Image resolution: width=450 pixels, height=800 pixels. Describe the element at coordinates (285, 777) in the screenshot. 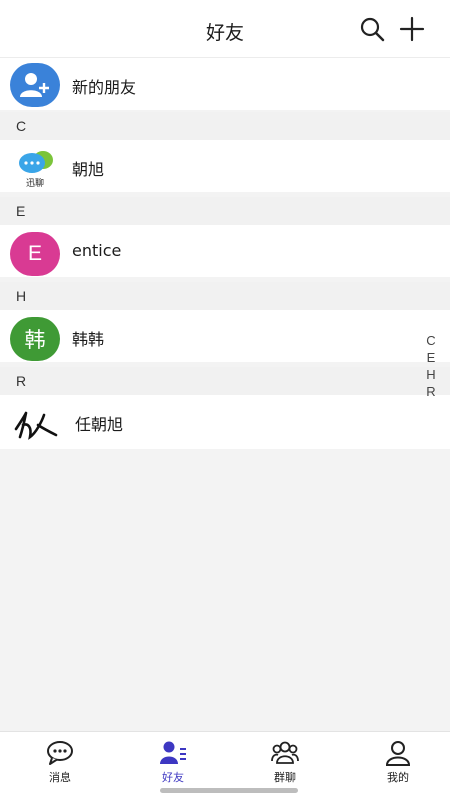

I see `tab-label: 群聊` at that location.